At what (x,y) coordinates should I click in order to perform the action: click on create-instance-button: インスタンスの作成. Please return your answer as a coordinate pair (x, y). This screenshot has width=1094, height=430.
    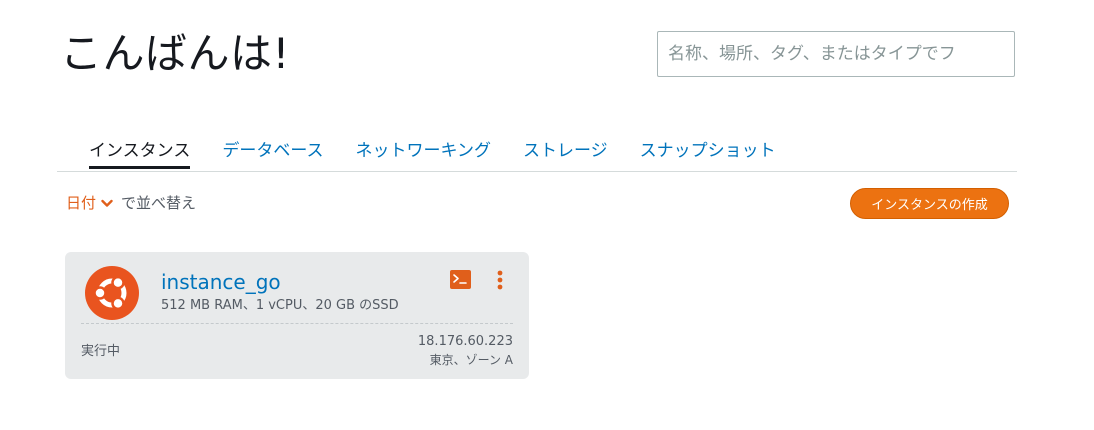
    Looking at the image, I should click on (929, 203).